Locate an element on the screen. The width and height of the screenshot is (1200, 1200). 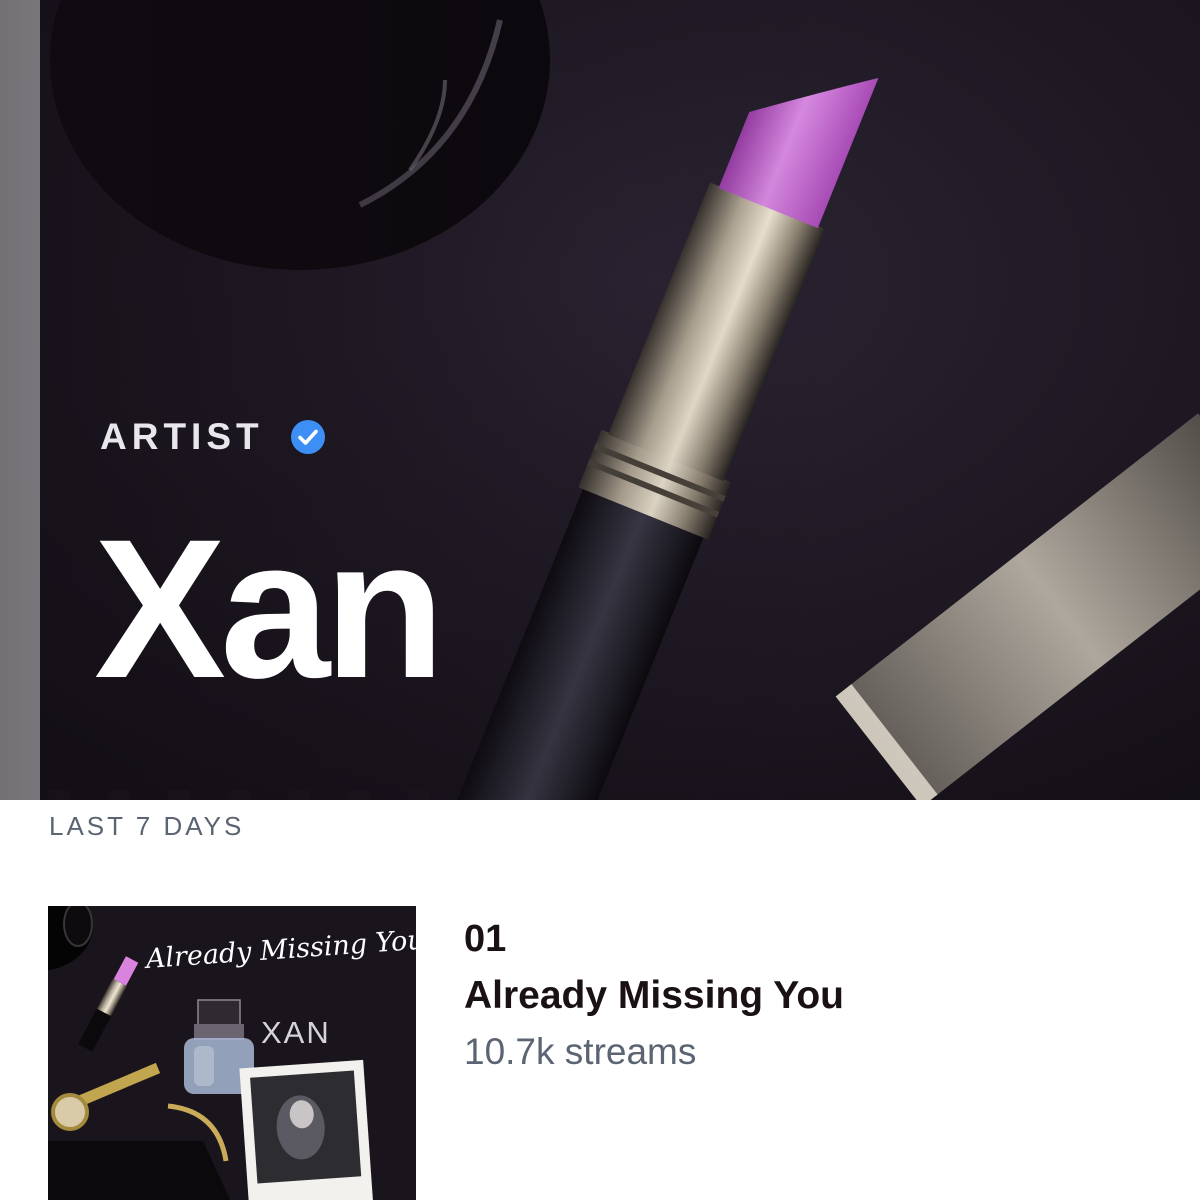
artist-meta: ARTIST is located at coordinates (213, 436).